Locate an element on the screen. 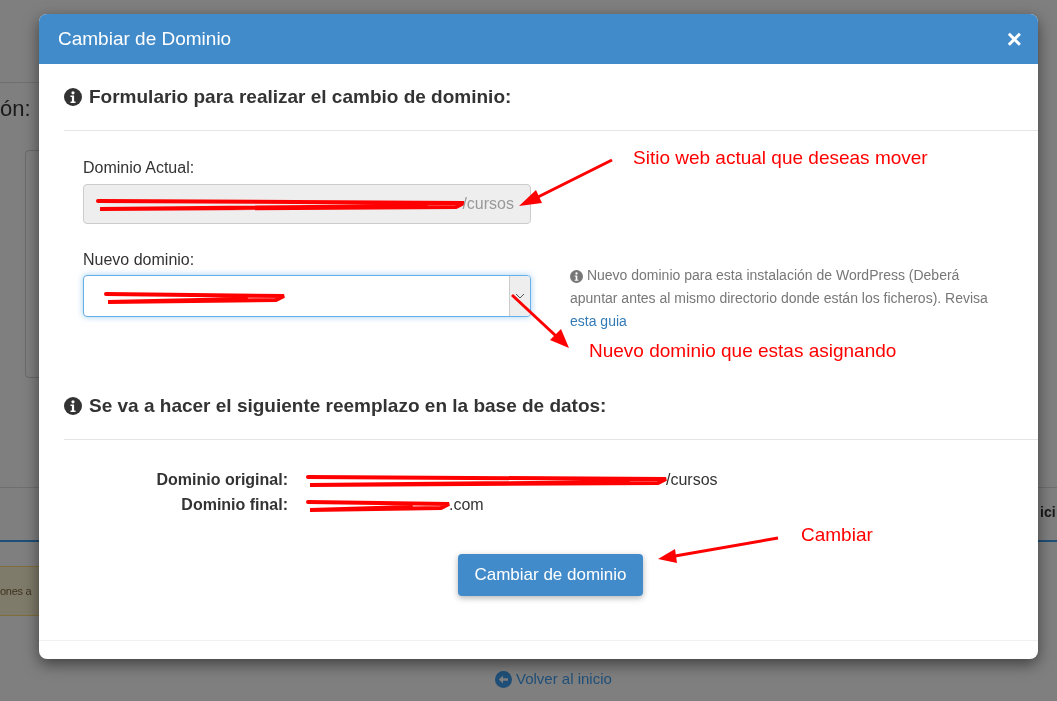  back-link: Volver al inicio is located at coordinates (553, 679).